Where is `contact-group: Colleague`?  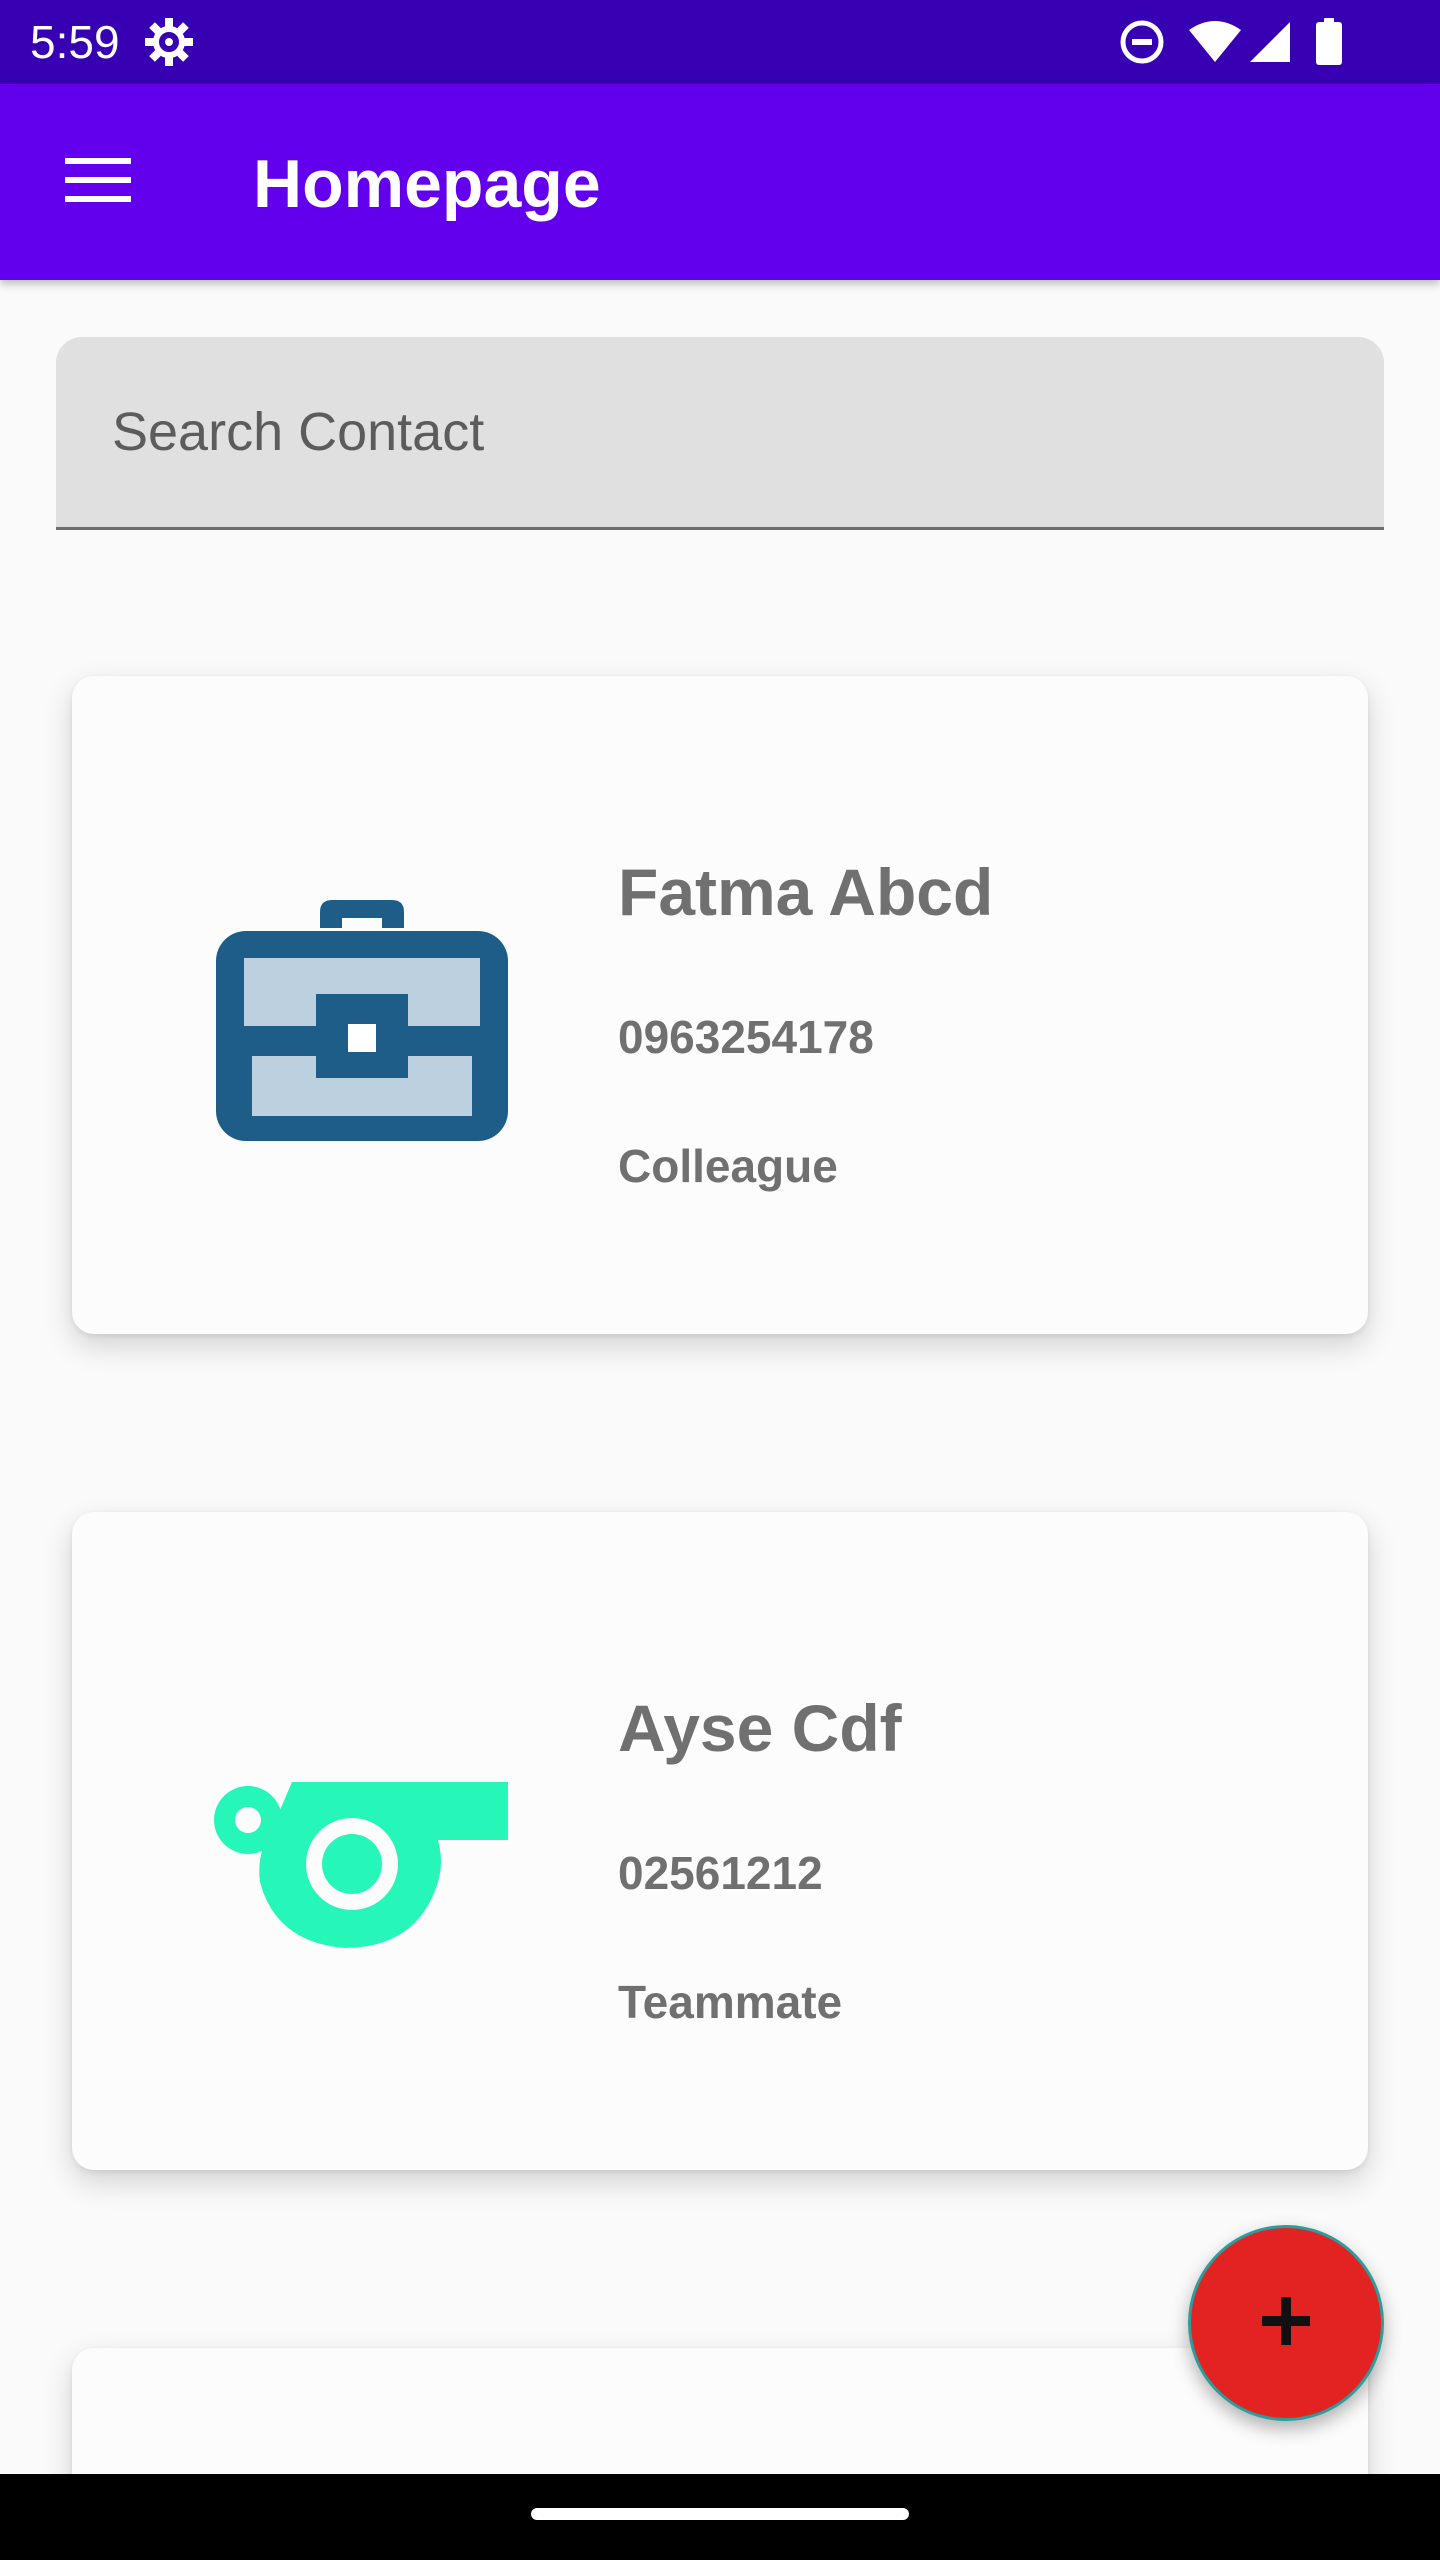 contact-group: Colleague is located at coordinates (728, 1166).